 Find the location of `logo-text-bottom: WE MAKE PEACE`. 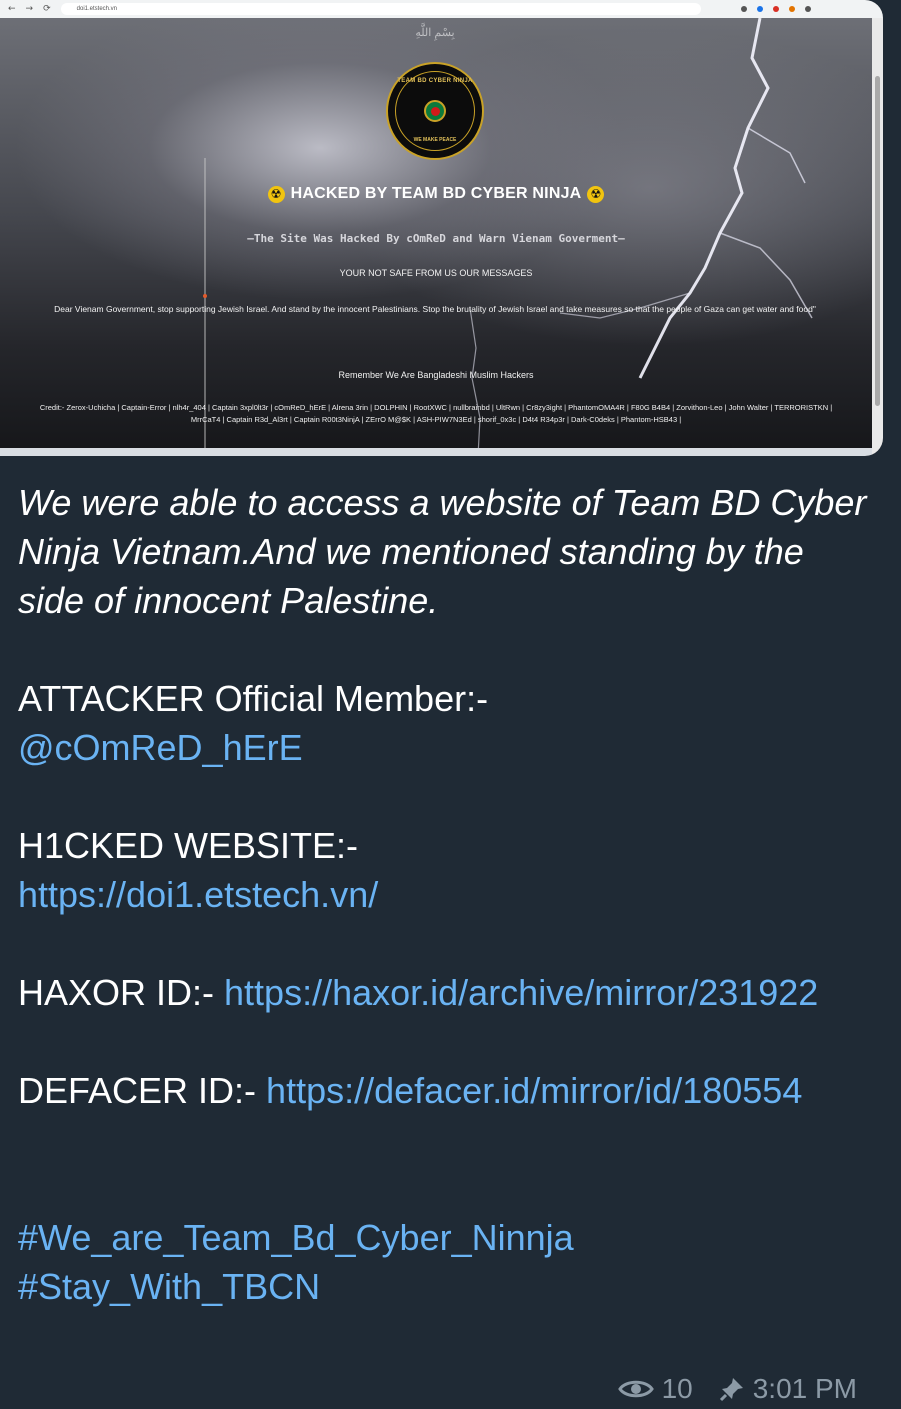

logo-text-bottom: WE MAKE PEACE is located at coordinates (435, 140).